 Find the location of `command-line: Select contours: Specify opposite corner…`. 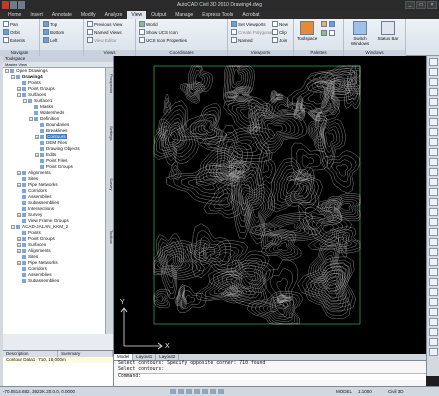

command-line: Select contours: Specify opposite corner… is located at coordinates (270, 373).